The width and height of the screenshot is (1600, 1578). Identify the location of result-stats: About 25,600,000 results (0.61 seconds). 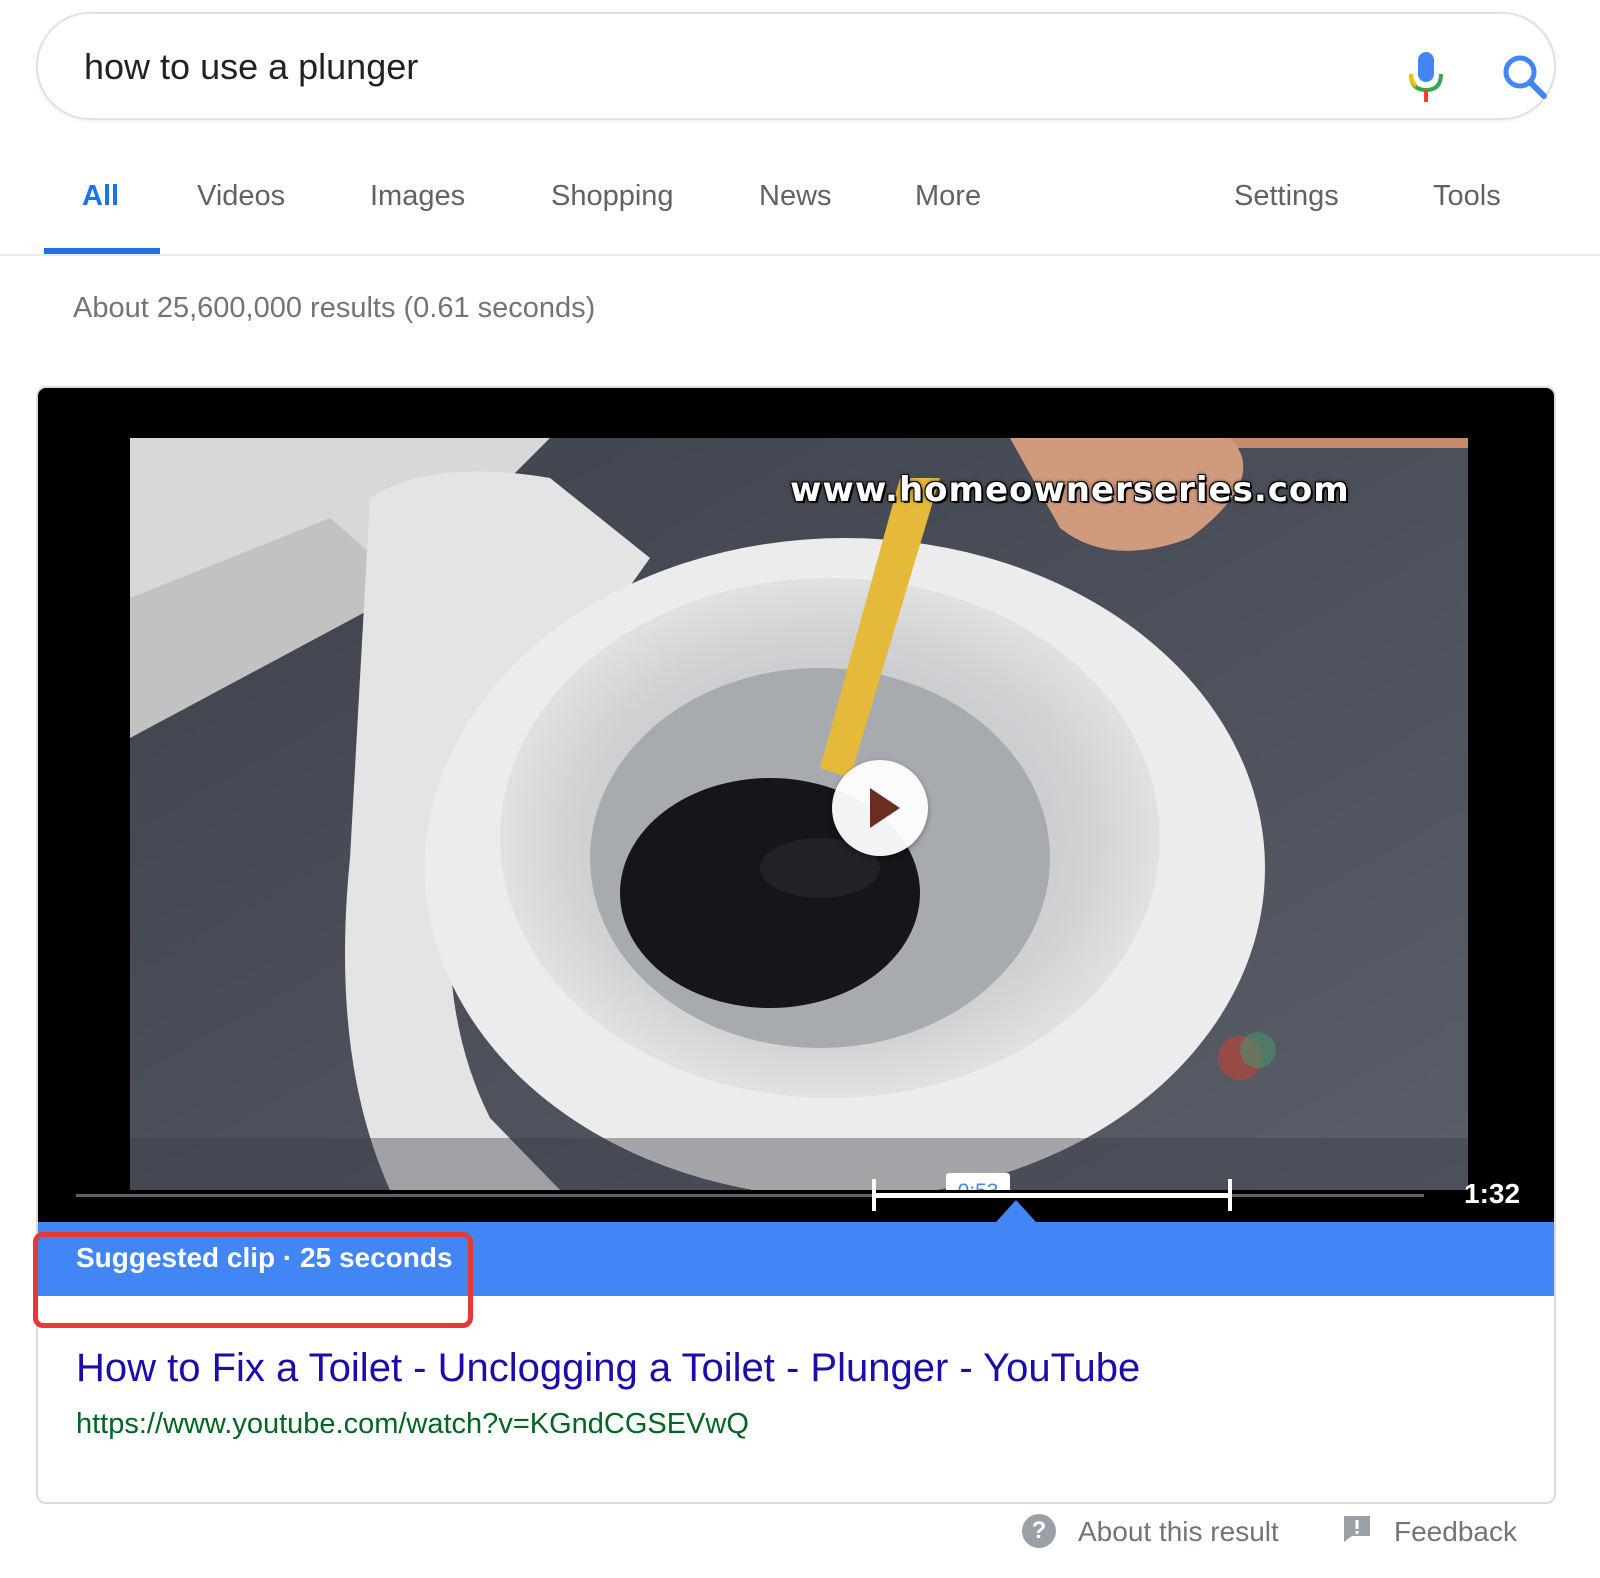
(334, 308).